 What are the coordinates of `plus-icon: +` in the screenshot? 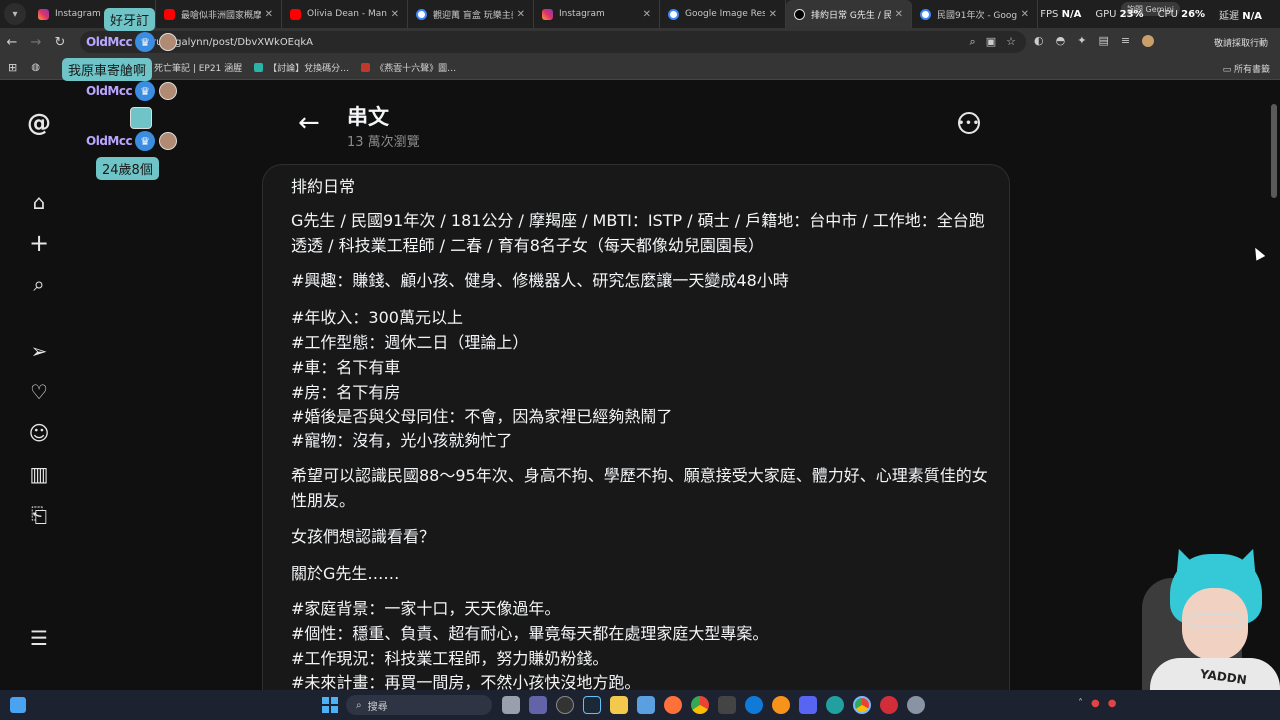 It's located at (39, 243).